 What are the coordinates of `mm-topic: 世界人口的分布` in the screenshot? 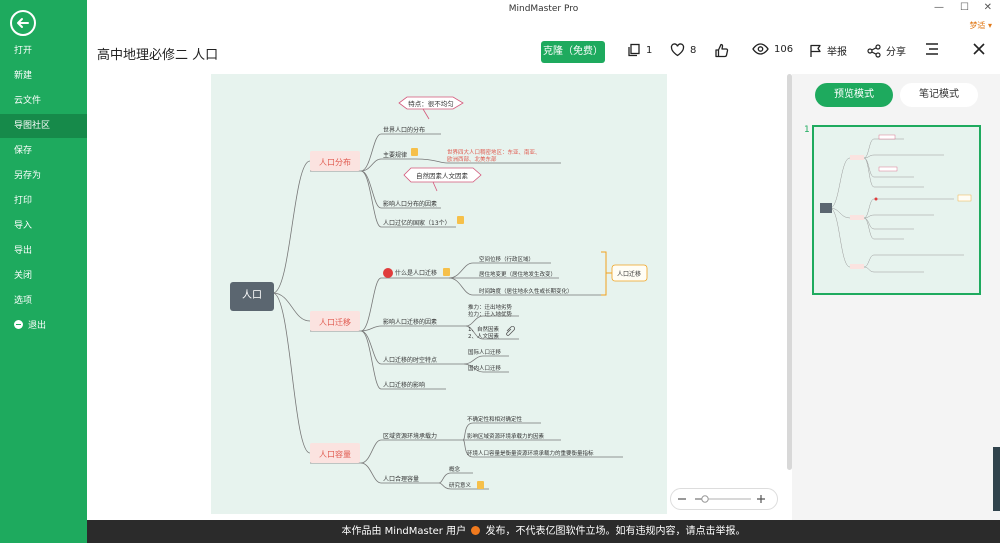 It's located at (404, 130).